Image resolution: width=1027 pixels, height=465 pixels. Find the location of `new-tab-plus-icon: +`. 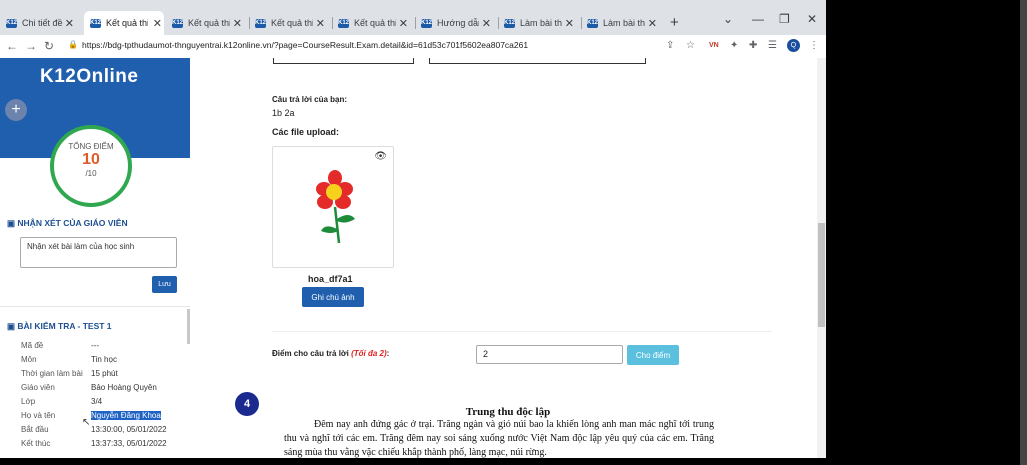

new-tab-plus-icon: + is located at coordinates (674, 22).